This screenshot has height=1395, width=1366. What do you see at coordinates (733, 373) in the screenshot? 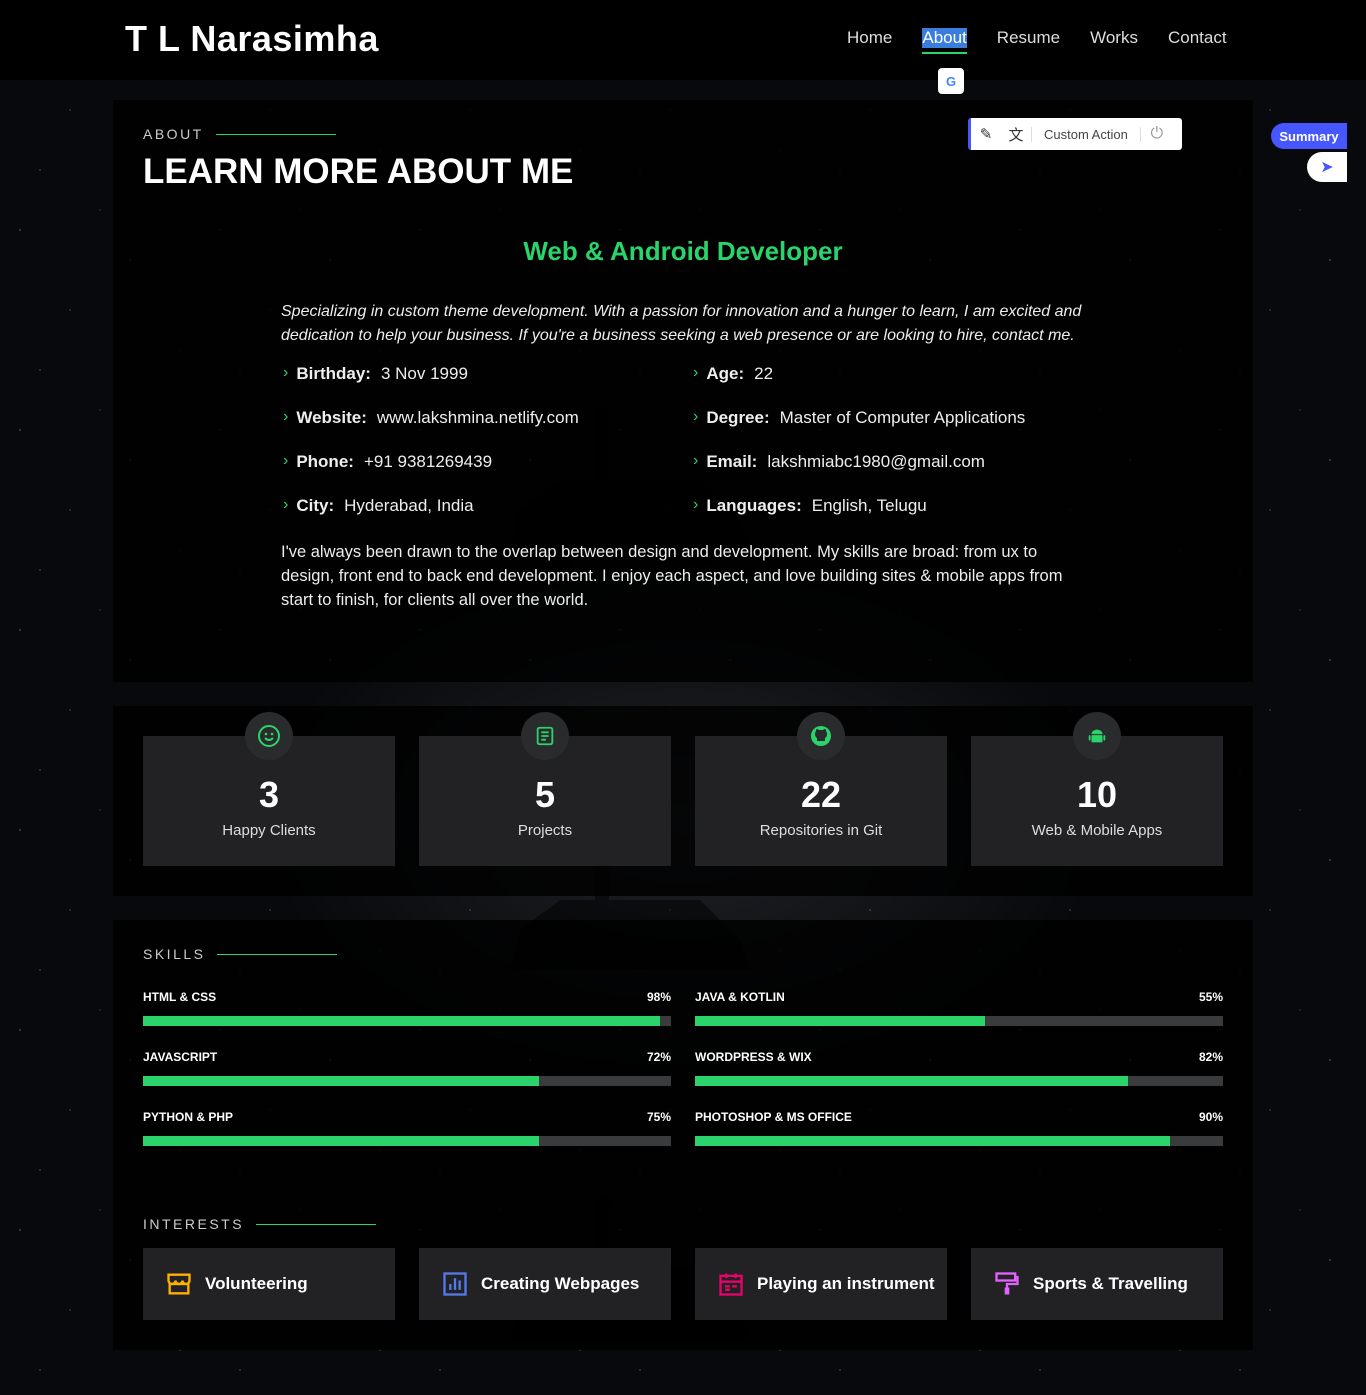
I see `info-age: › Age: 22` at bounding box center [733, 373].